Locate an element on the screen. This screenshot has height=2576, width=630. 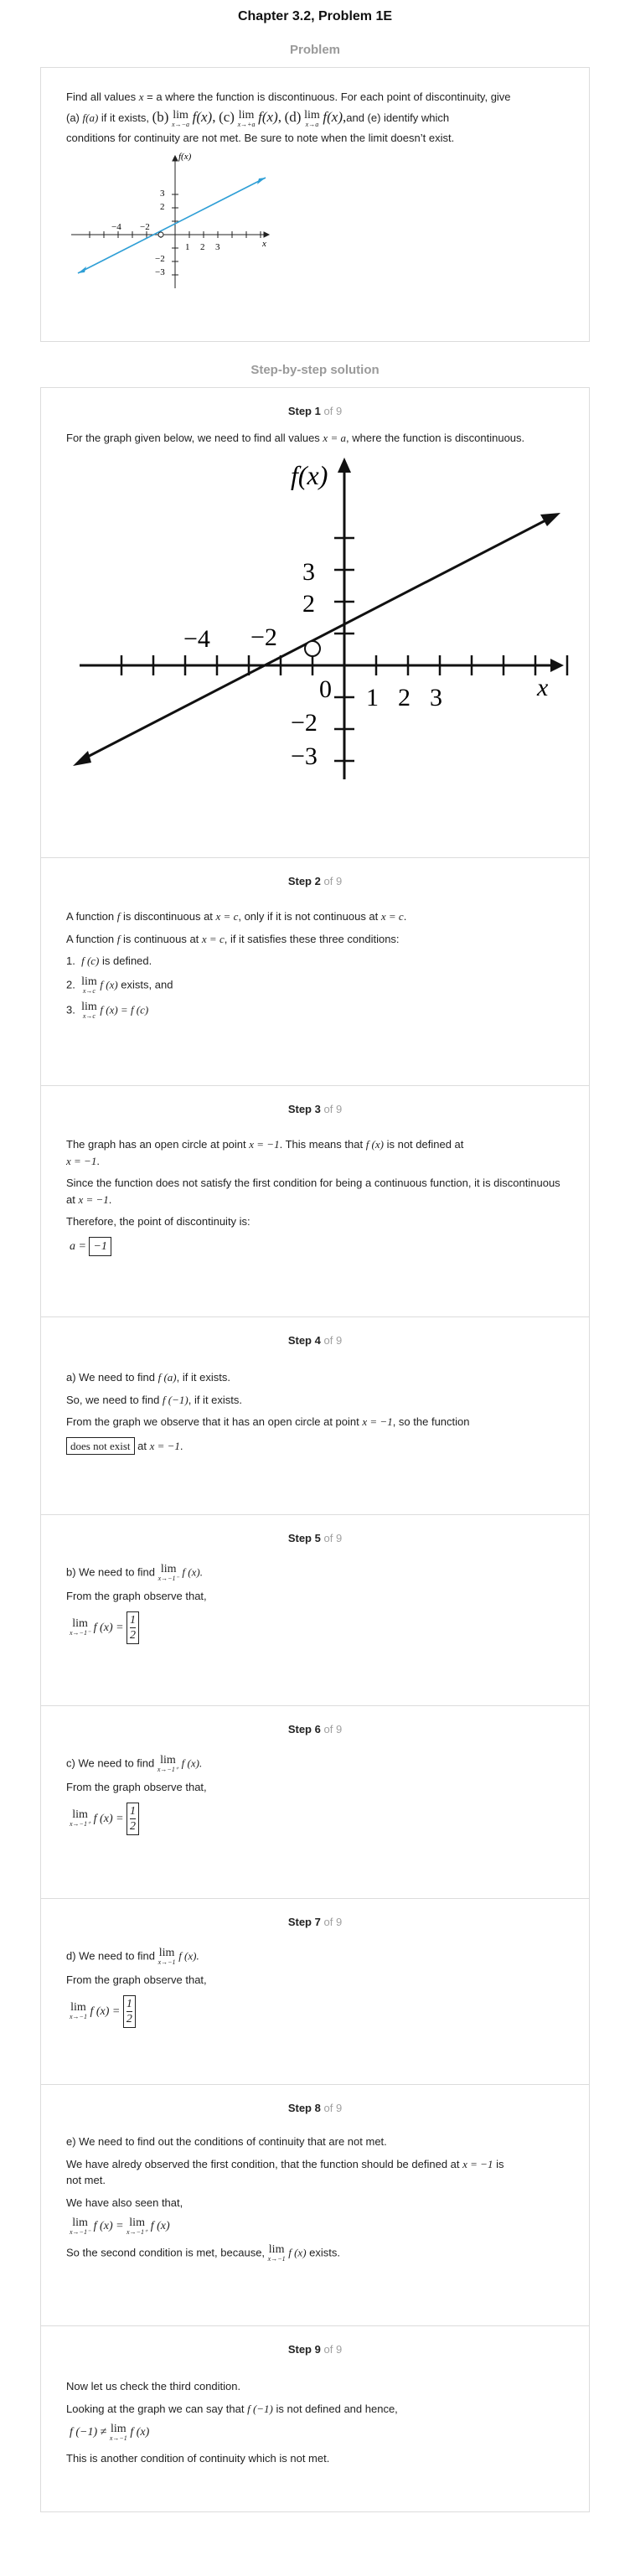
limit-equation: lim x→−1⁻ f (x) = lim x→−1⁺ f (x) is located at coordinates (317, 2226).